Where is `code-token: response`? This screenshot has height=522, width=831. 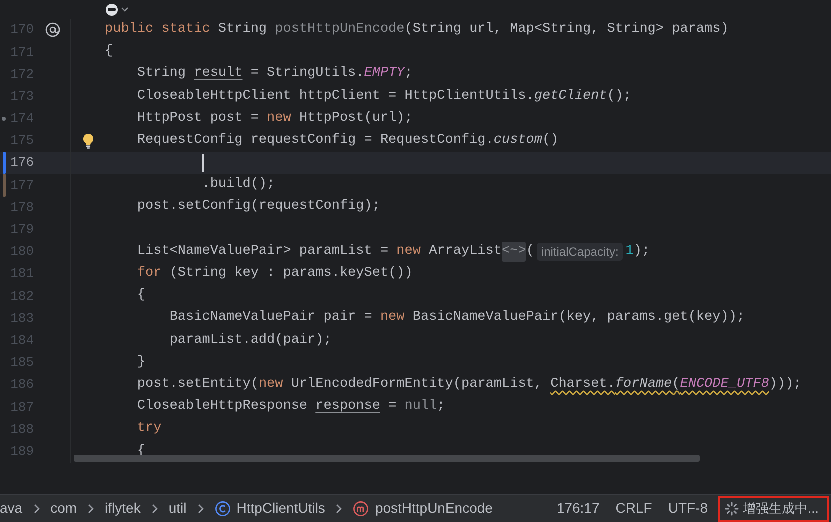 code-token: response is located at coordinates (348, 407).